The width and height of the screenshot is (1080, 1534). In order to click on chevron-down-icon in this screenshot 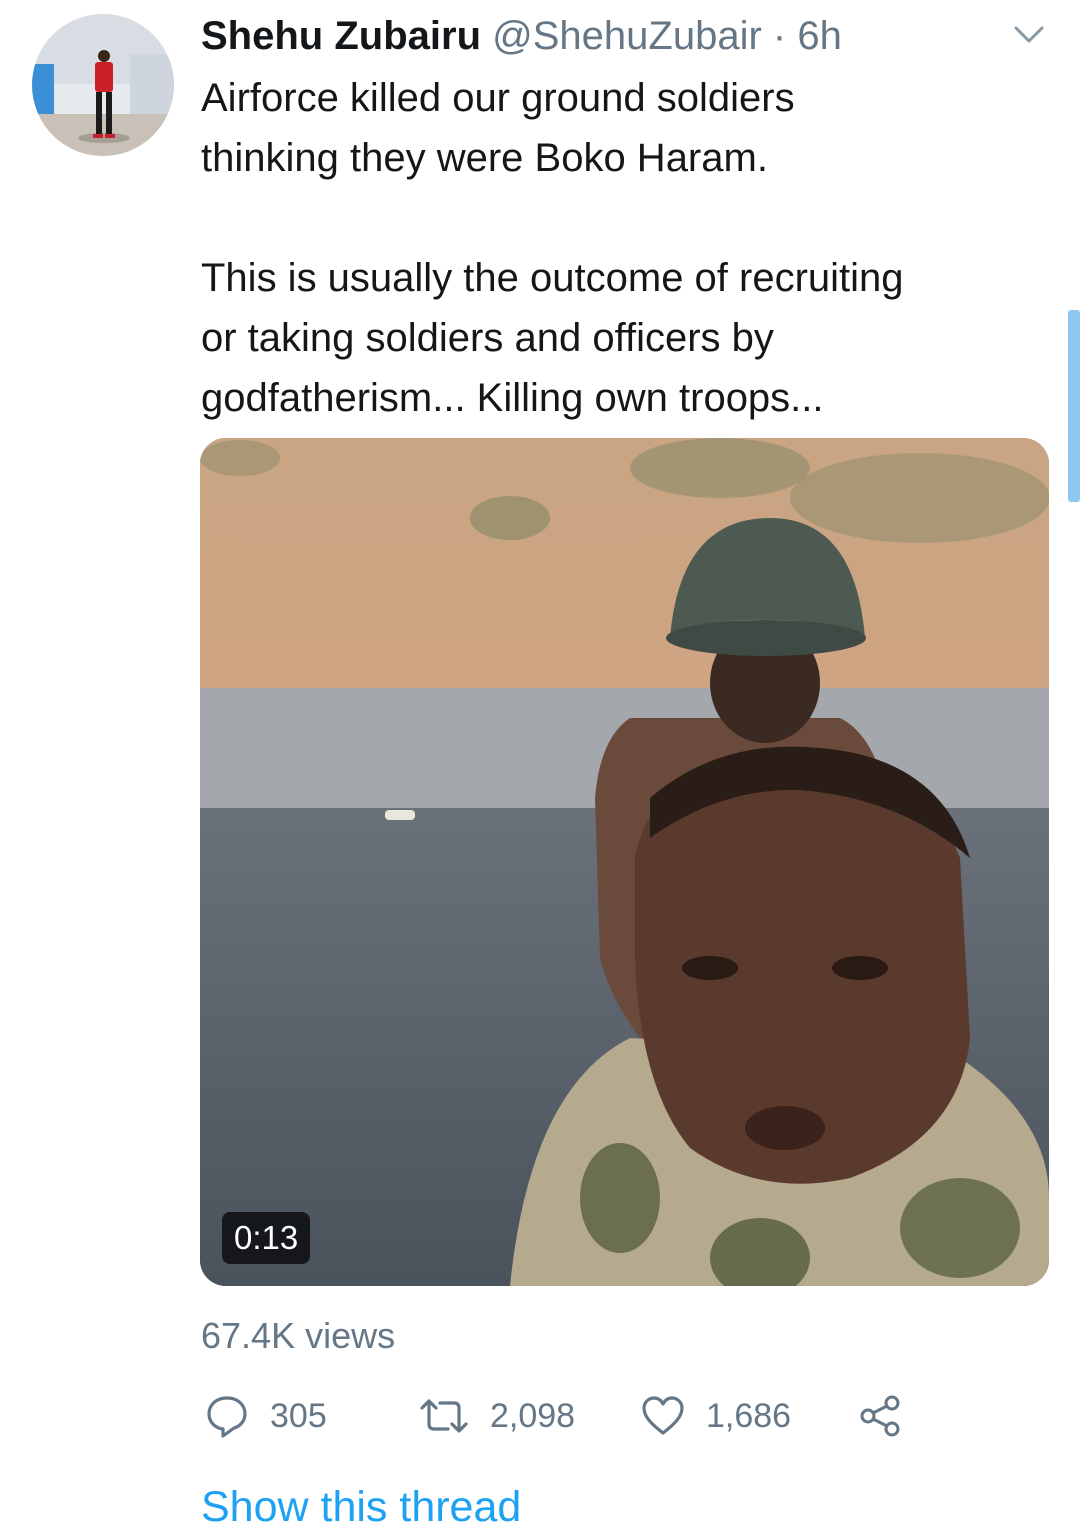, I will do `click(1029, 35)`.